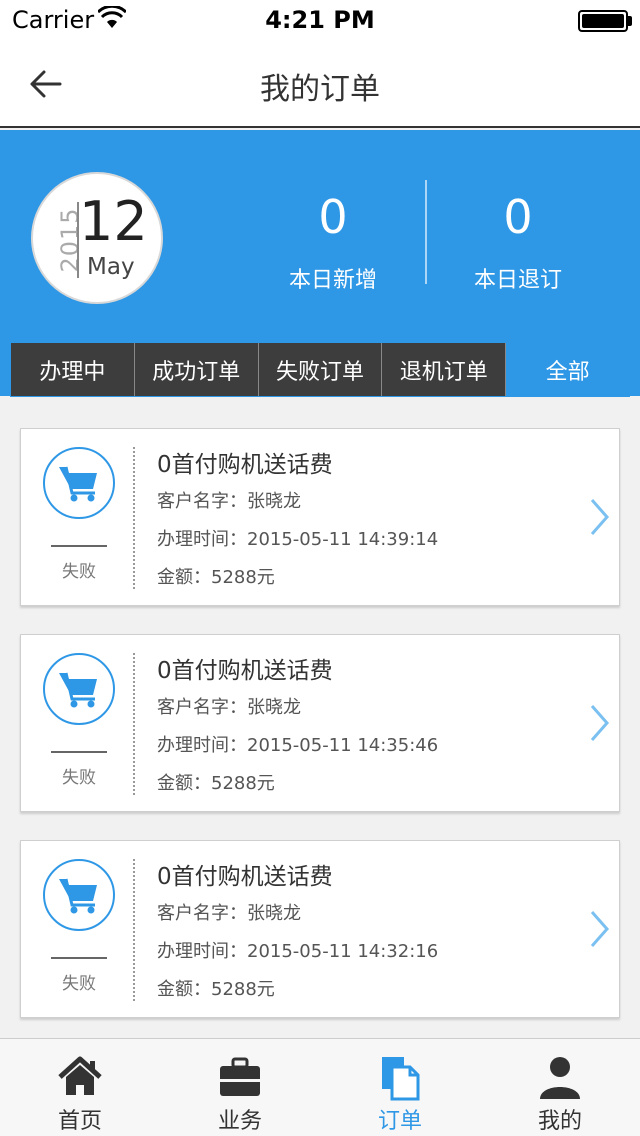  I want to click on bottom-tab-bar: 首页 业务 订单 我的, so click(320, 1087).